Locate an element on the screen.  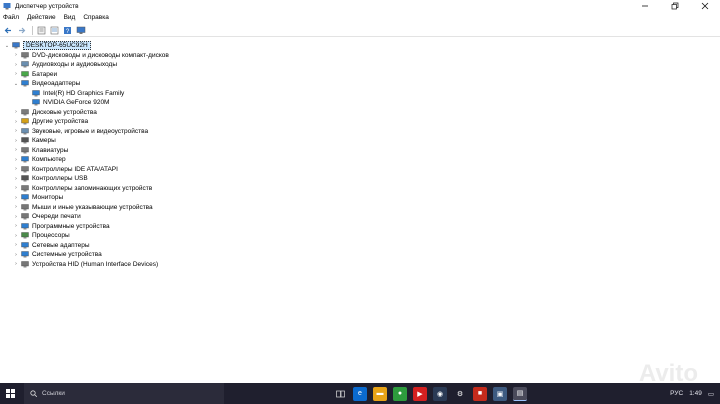
restore-button is located at coordinates (675, 6).